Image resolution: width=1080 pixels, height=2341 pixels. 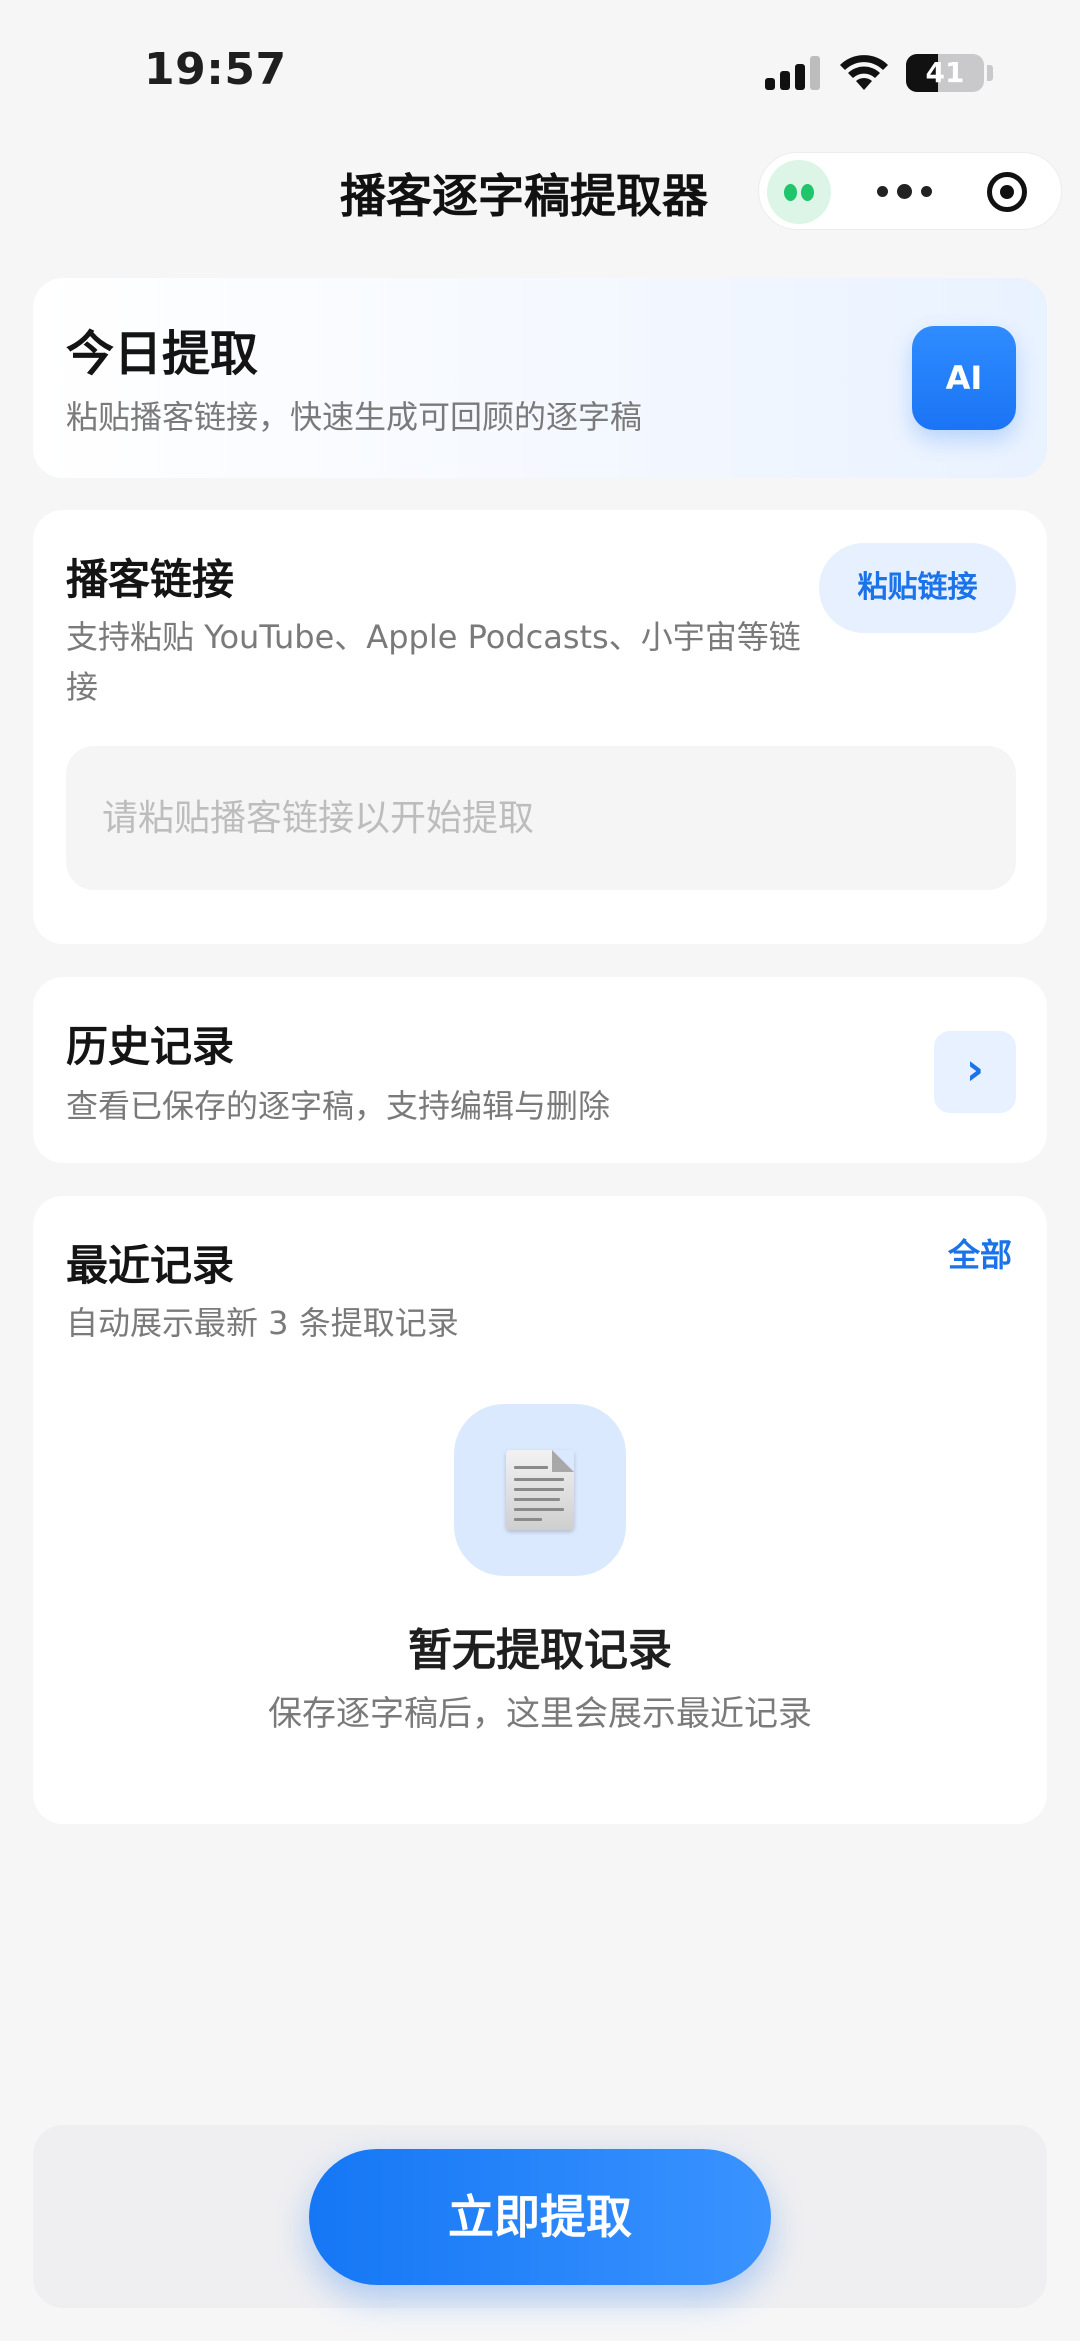 I want to click on link-subtitle-line-1: 支持粘贴 YouTube、Apple Podcasts、小宇宙等链, so click(x=433, y=637).